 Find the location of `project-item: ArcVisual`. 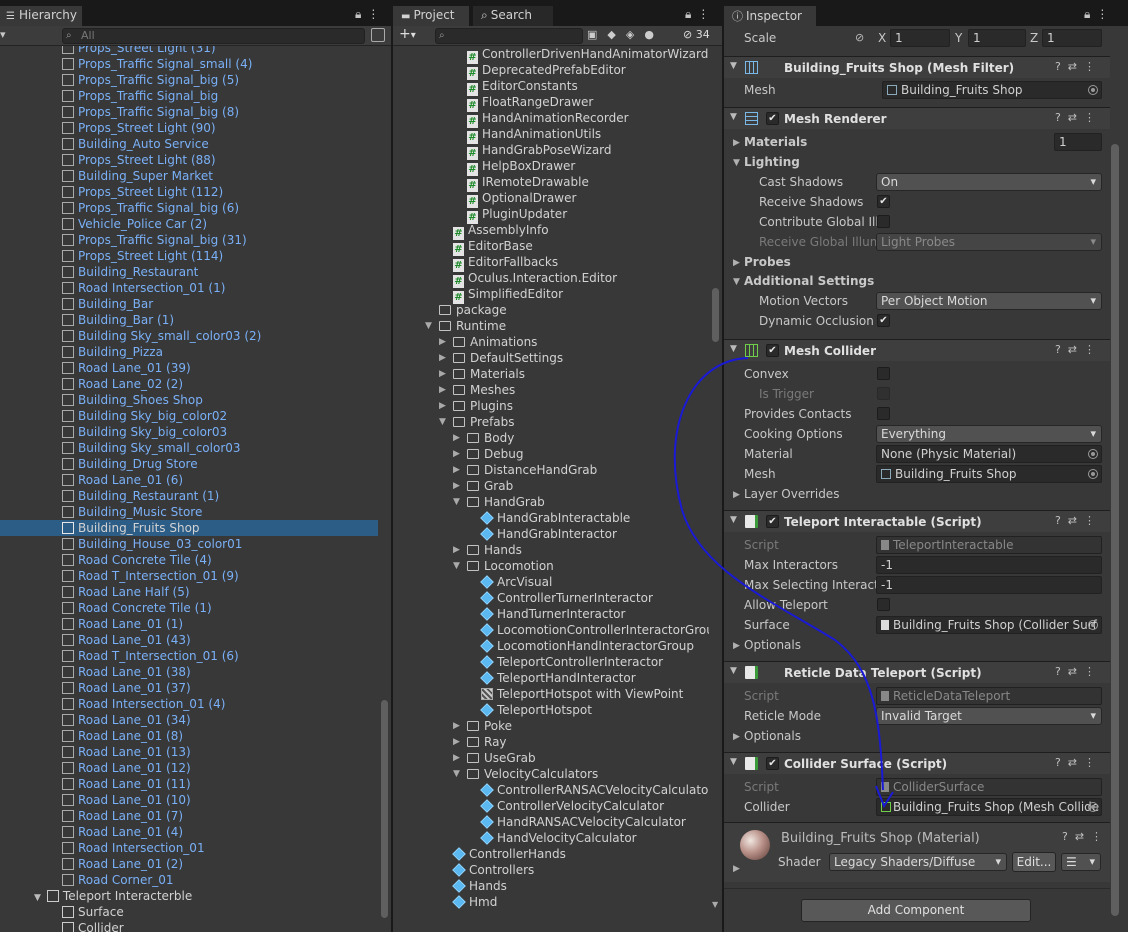

project-item: ArcVisual is located at coordinates (551, 582).